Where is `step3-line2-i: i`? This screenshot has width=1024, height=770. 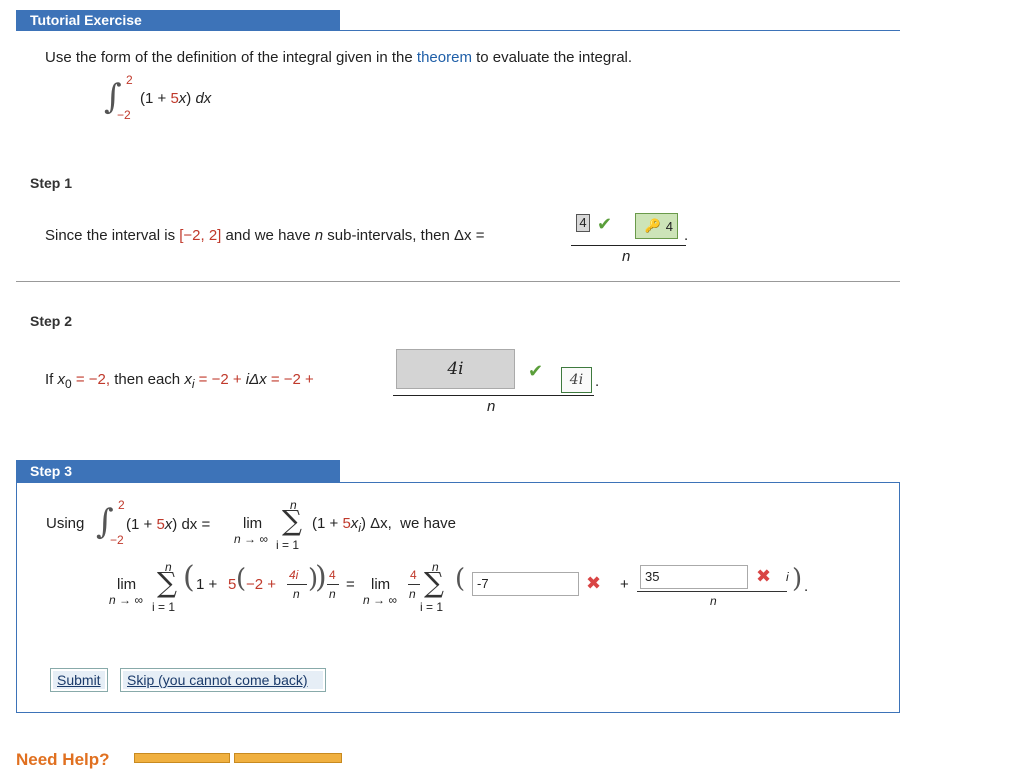 step3-line2-i: i is located at coordinates (787, 577).